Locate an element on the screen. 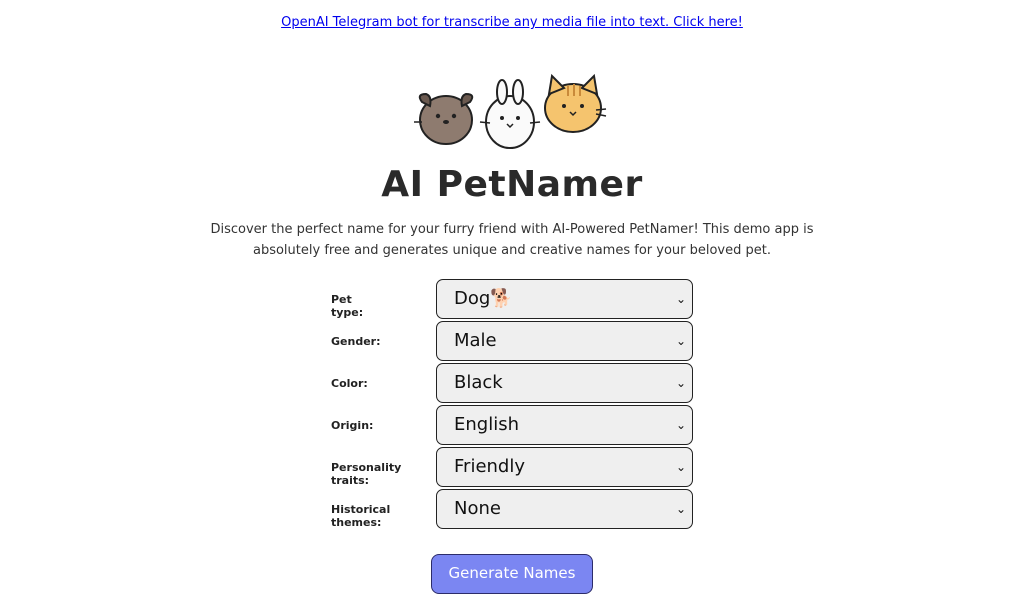  personality-select: Friendly ⌄ is located at coordinates (564, 467).